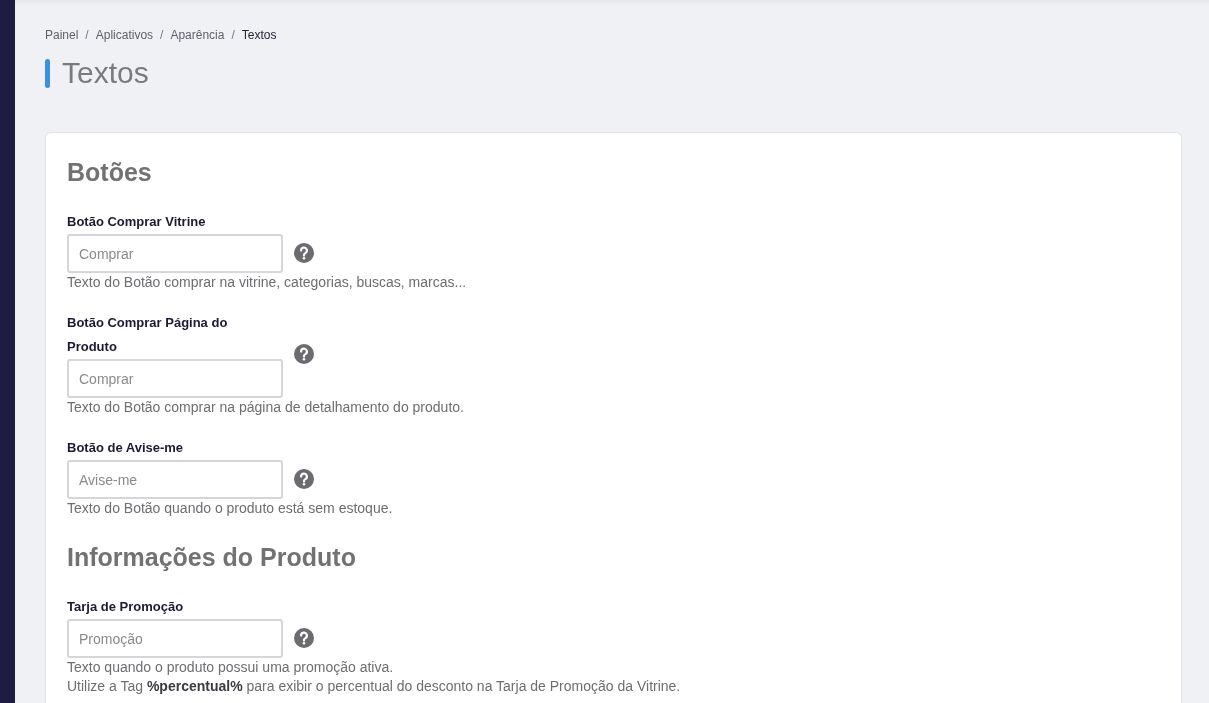 The height and width of the screenshot is (703, 1209). I want to click on field-help-text: Texto quando o produto possui uma promoção ativa., so click(231, 667).